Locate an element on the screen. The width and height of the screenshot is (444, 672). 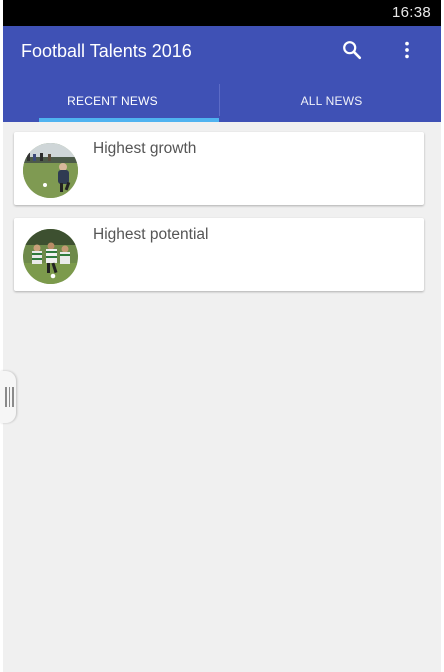
tab-all-news-label: ALL NEWS is located at coordinates (331, 101).